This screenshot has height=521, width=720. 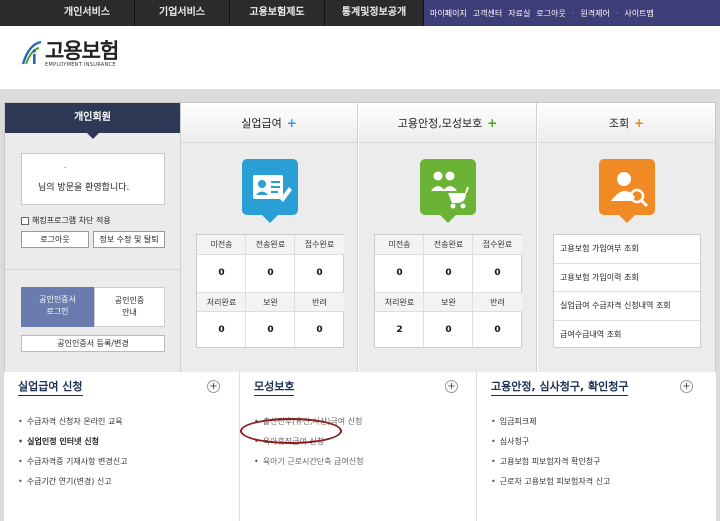 What do you see at coordinates (50, 387) in the screenshot?
I see `list-title: 실업급여 신청` at bounding box center [50, 387].